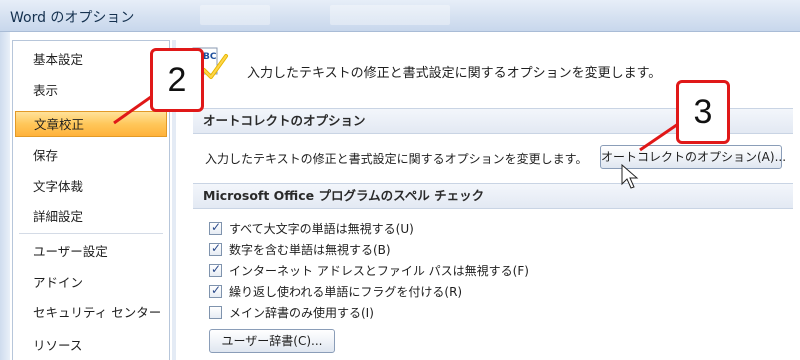 The width and height of the screenshot is (800, 360). Describe the element at coordinates (346, 292) in the screenshot. I see `option-label: 繰り返し使われる単語にフラグを付ける(R)` at that location.